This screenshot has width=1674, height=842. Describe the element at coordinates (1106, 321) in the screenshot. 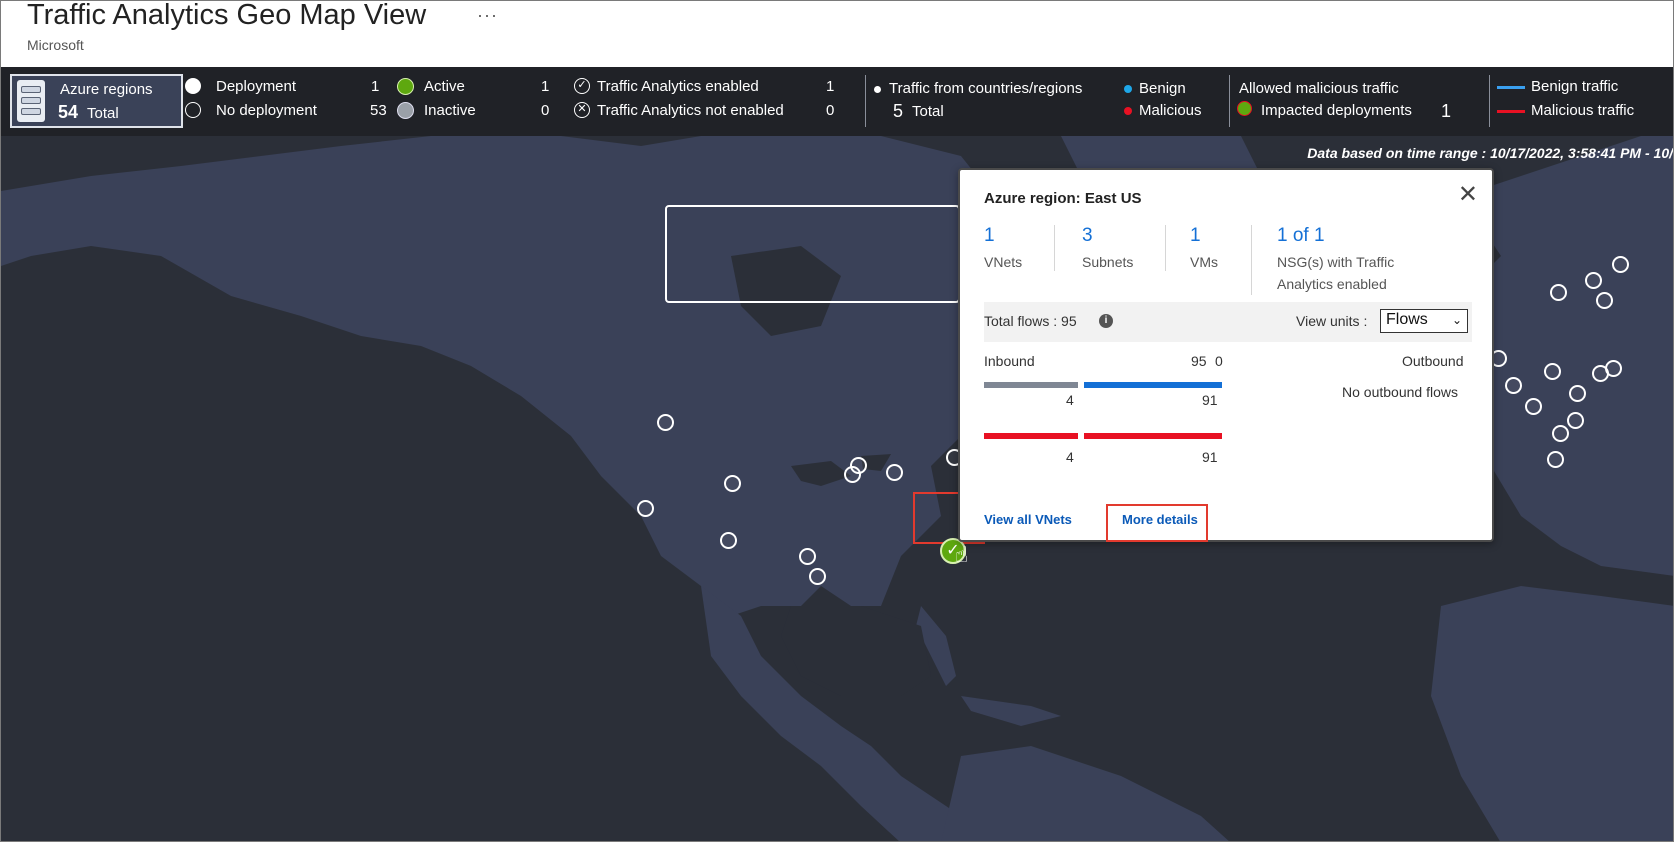

I see `info-icon: i` at that location.